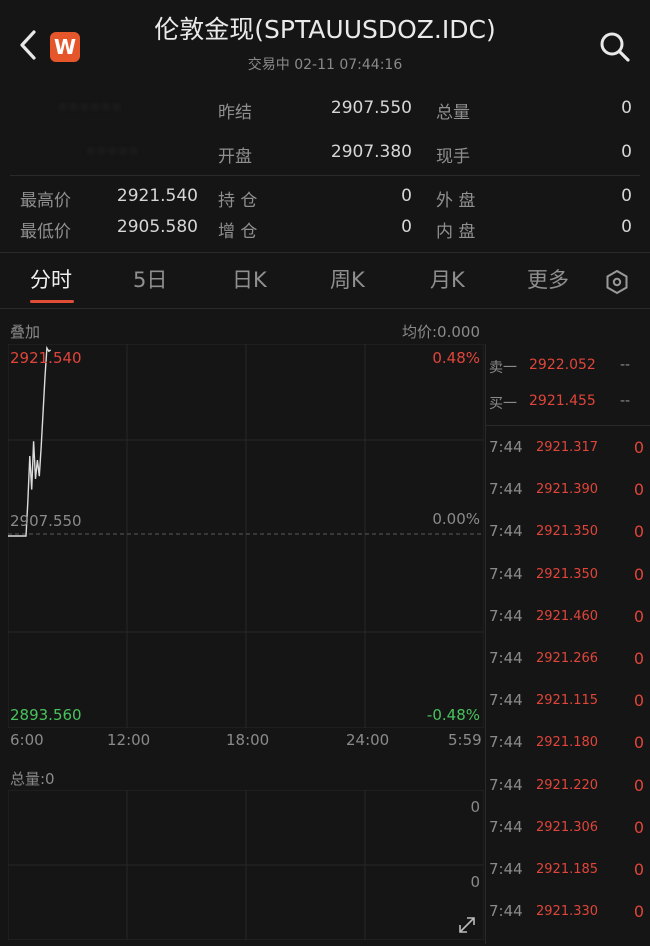  What do you see at coordinates (626, 152) in the screenshot?
I see `current-volume-value: 0` at bounding box center [626, 152].